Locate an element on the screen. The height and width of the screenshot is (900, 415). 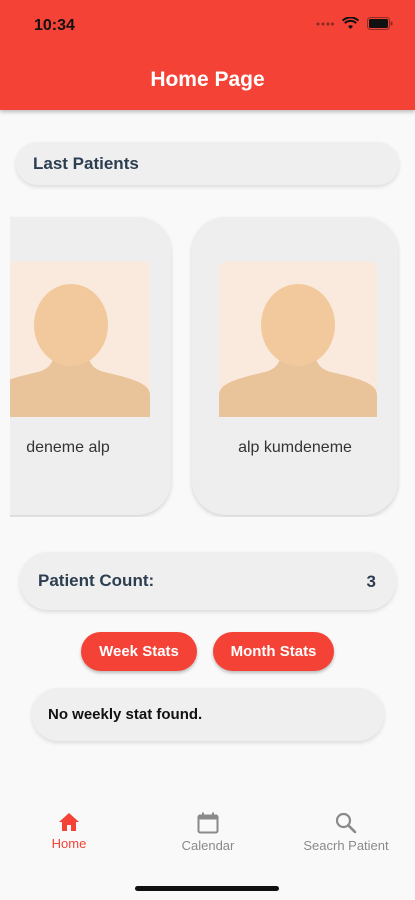
stats-message-box: No weekly stat found. is located at coordinates (208, 714).